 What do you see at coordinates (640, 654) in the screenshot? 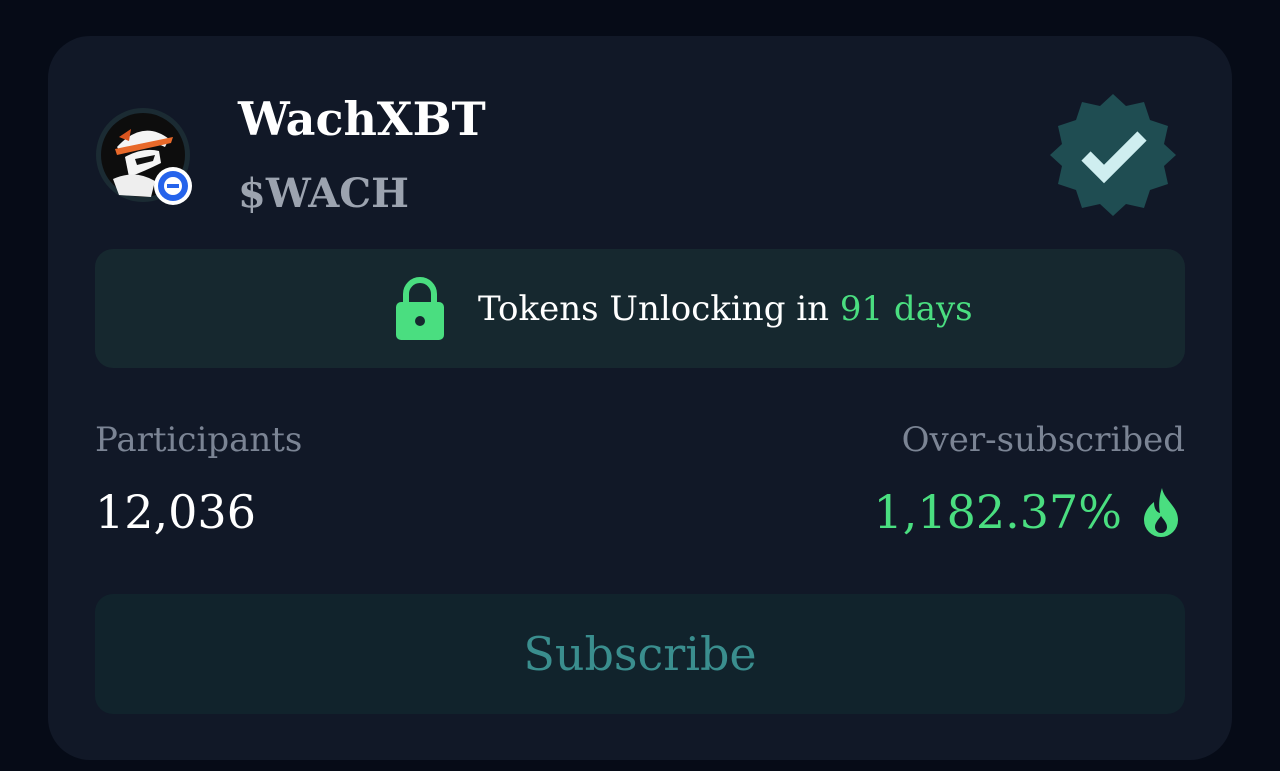
I see `subscribe-button: Subscribe` at bounding box center [640, 654].